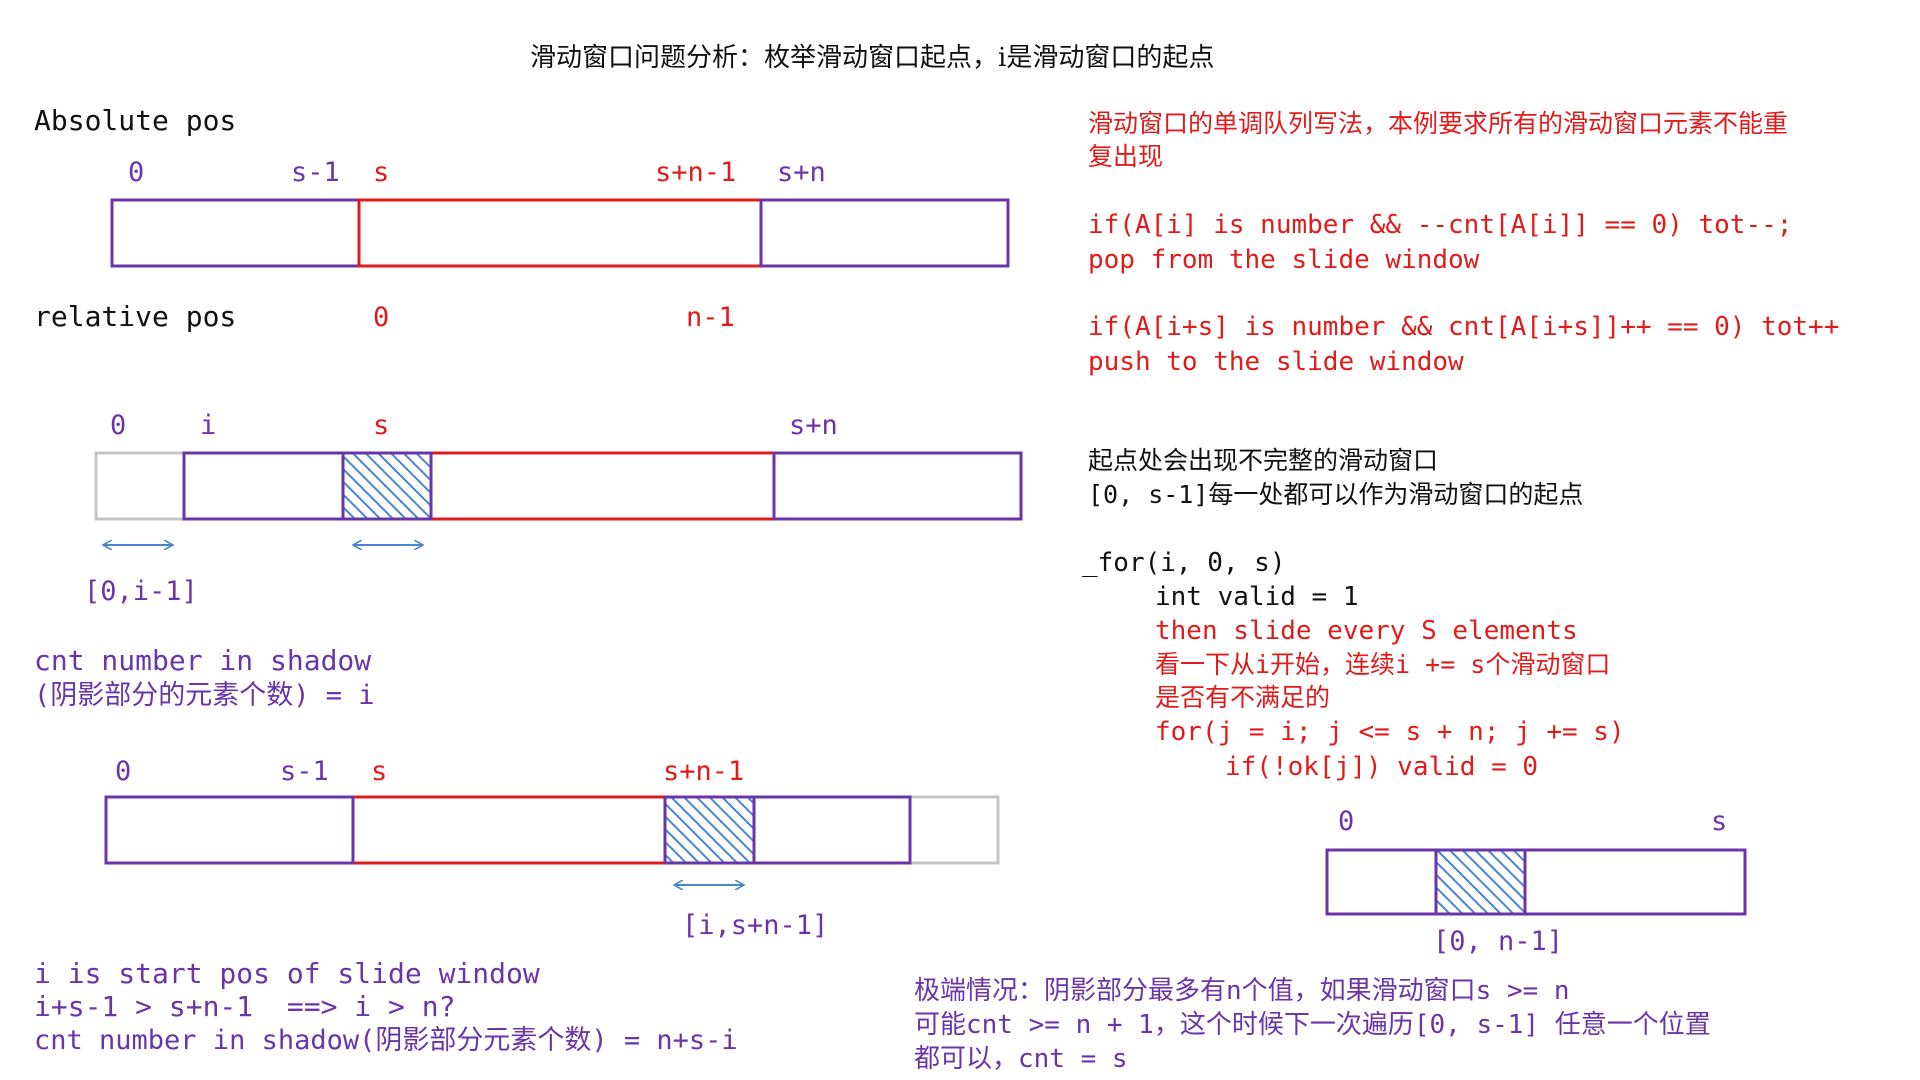 The image size is (1920, 1080). What do you see at coordinates (315, 172) in the screenshot?
I see `d1-tick-s-minus-1: s-1` at bounding box center [315, 172].